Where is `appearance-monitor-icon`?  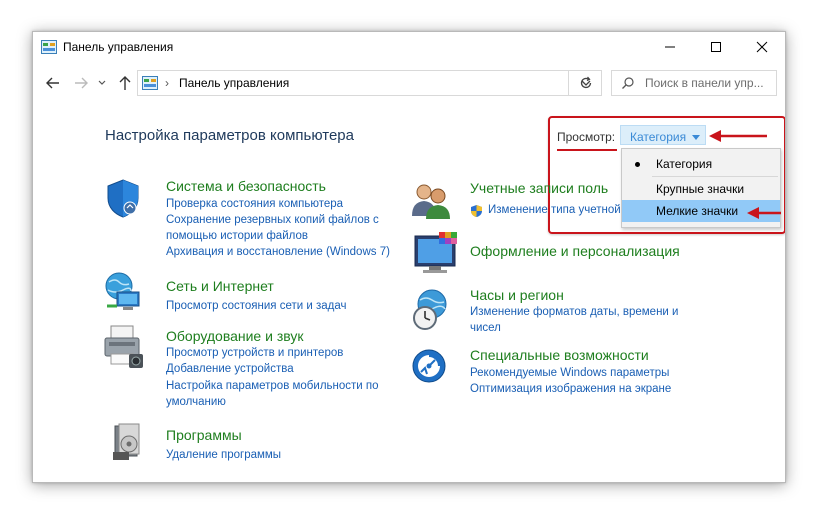
appearance-monitor-icon is located at coordinates (437, 256).